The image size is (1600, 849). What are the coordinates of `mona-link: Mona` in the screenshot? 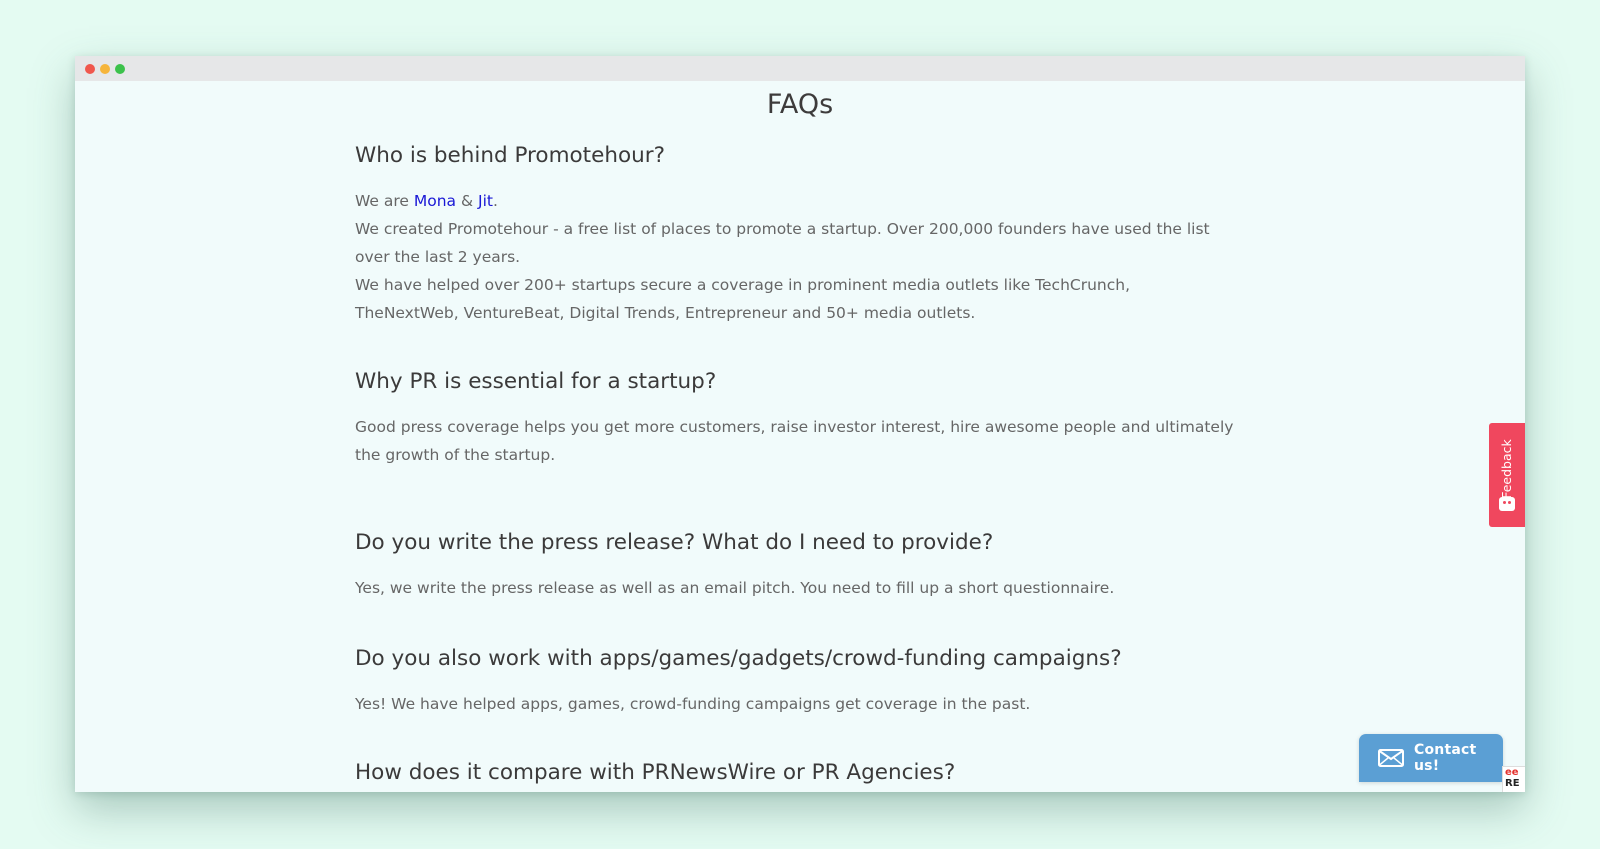 It's located at (435, 201).